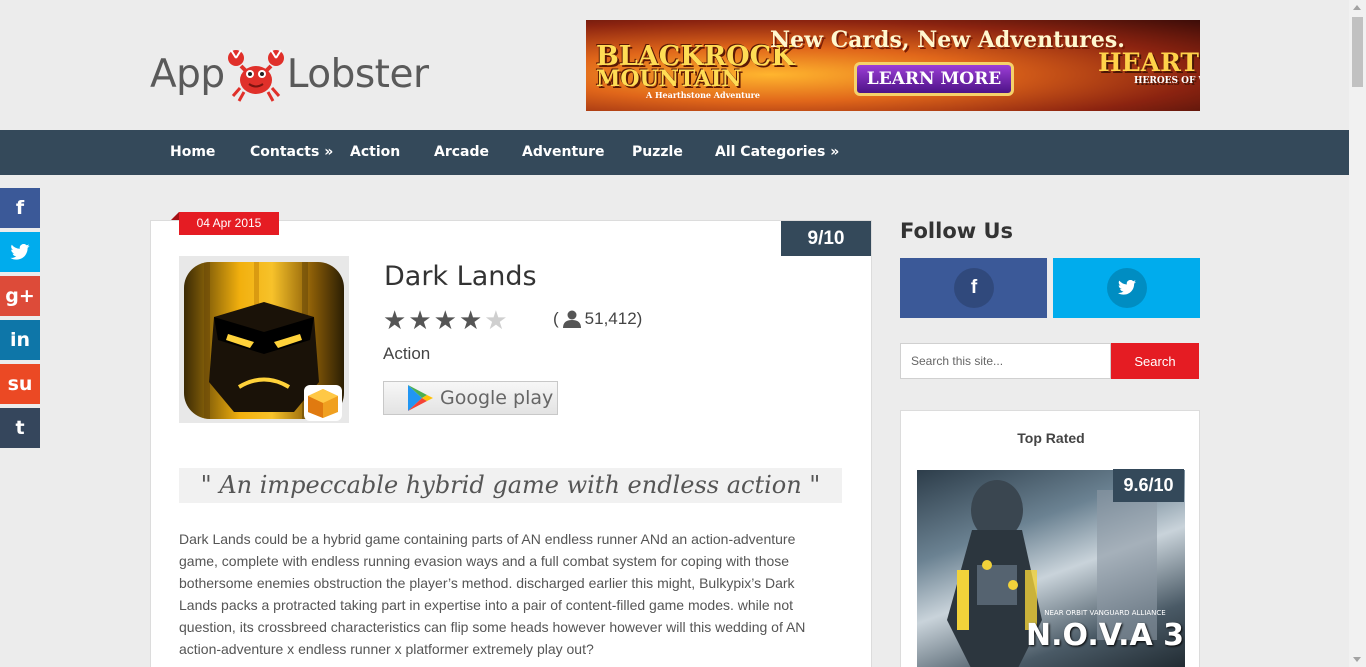 Image resolution: width=1366 pixels, height=667 pixels. What do you see at coordinates (291, 152) in the screenshot?
I see `nav-contacts: Contacts »` at bounding box center [291, 152].